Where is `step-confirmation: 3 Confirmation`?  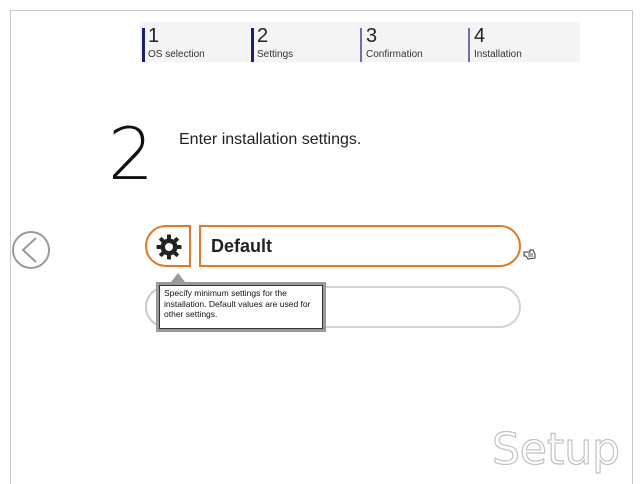
step-confirmation: 3 Confirmation is located at coordinates (391, 44).